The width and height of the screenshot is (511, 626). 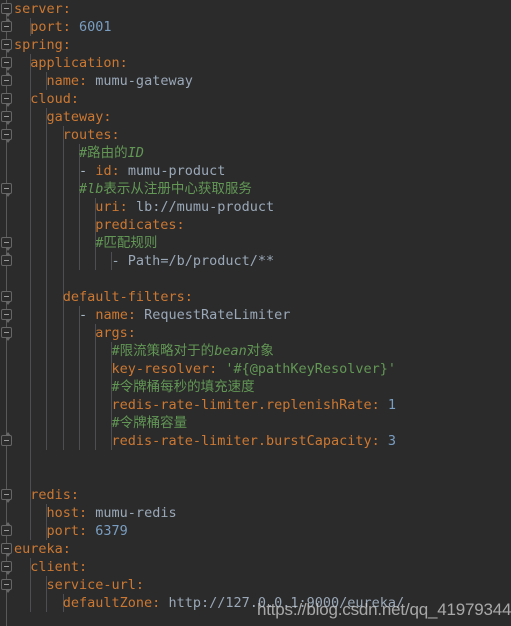 I want to click on code-line: redis-rate-limiter.burstCapacity: 3, so click(x=262, y=441).